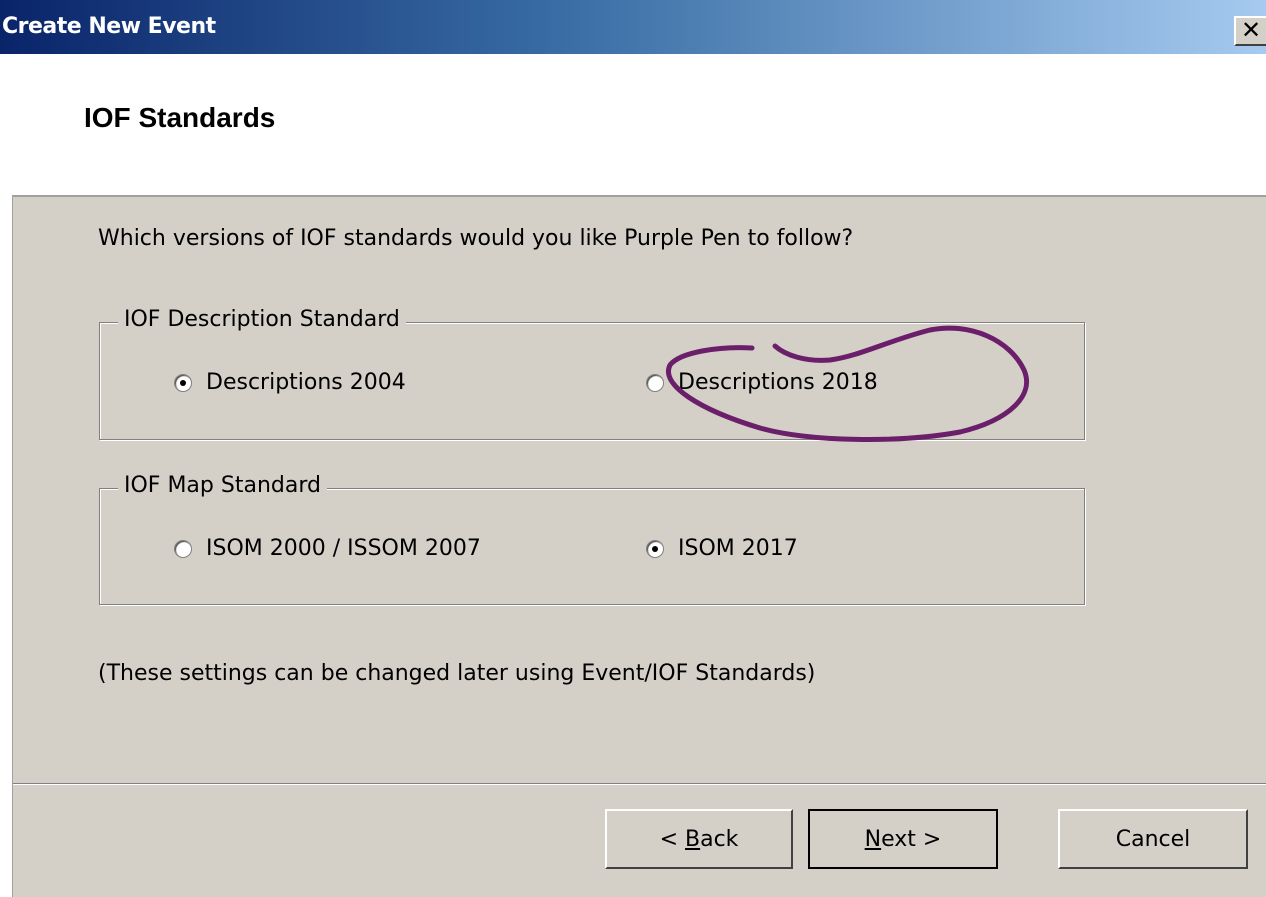  Describe the element at coordinates (1153, 839) in the screenshot. I see `cancel-button: Cancel` at that location.